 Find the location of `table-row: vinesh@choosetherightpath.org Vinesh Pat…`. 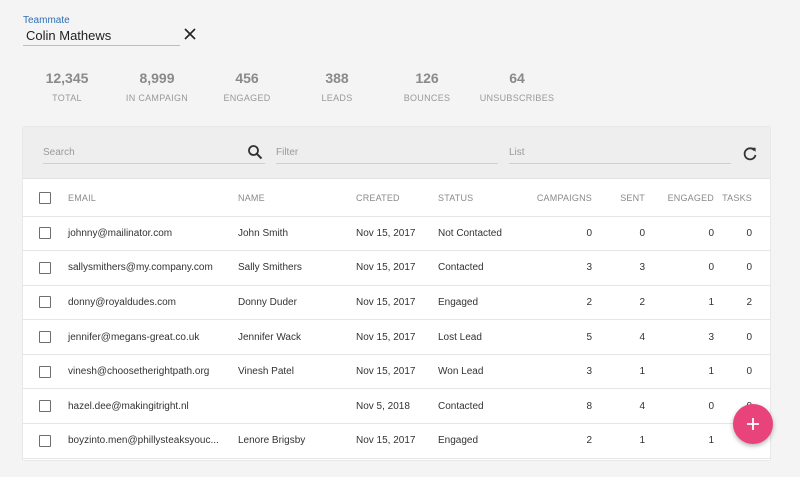

table-row: vinesh@choosetherightpath.org Vinesh Pat… is located at coordinates (396, 372).